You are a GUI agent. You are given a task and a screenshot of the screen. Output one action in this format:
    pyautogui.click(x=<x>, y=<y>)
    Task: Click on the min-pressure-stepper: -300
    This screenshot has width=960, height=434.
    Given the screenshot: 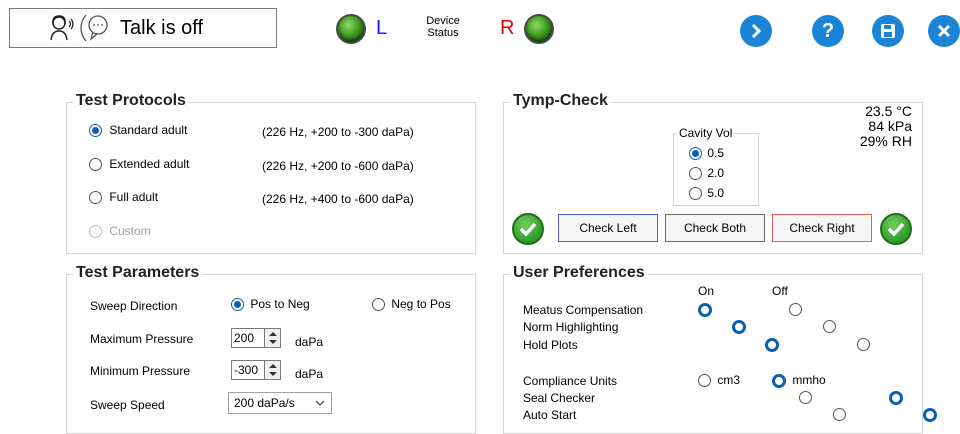 What is the action you would take?
    pyautogui.click(x=256, y=370)
    